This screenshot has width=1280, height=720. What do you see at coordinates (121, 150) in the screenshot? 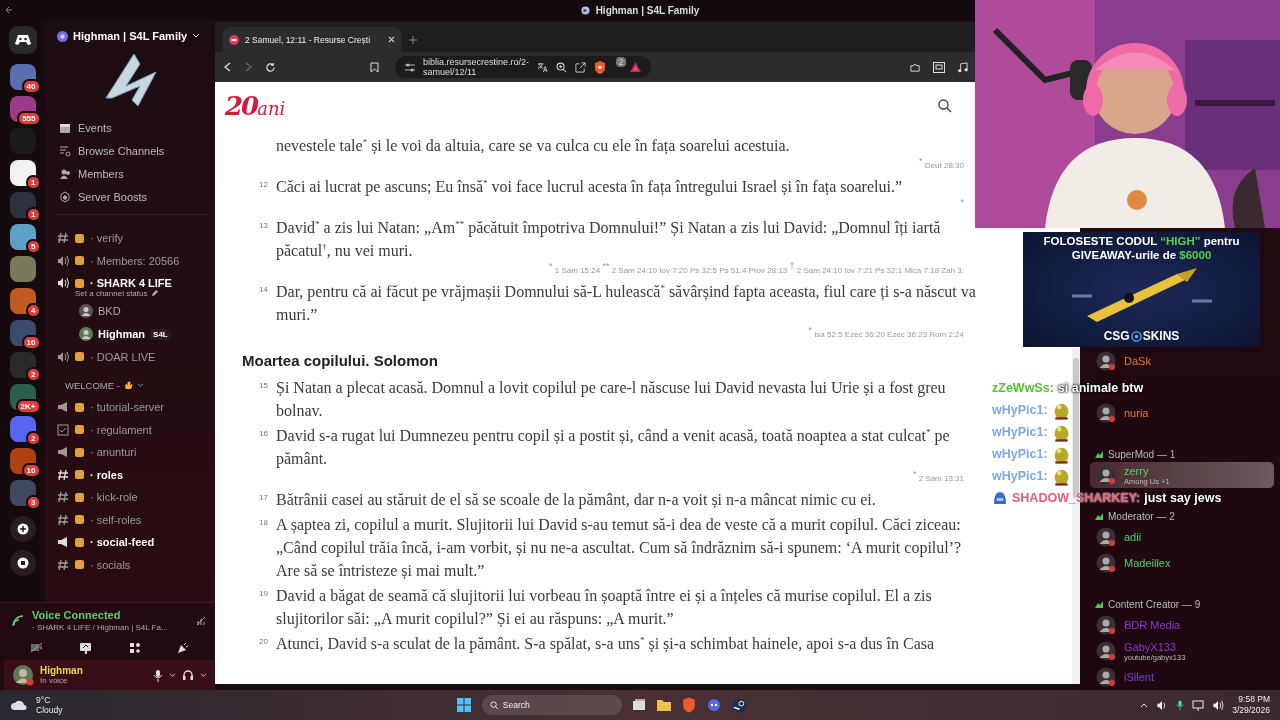
I see `menu-item: Browse Channels` at bounding box center [121, 150].